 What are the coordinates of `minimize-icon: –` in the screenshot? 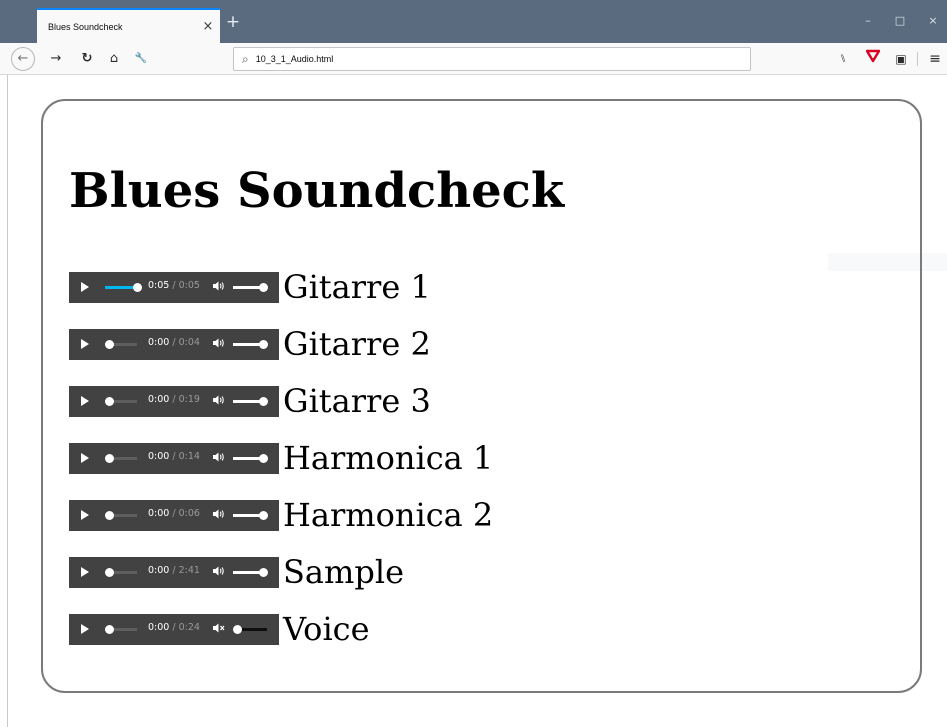 It's located at (868, 20).